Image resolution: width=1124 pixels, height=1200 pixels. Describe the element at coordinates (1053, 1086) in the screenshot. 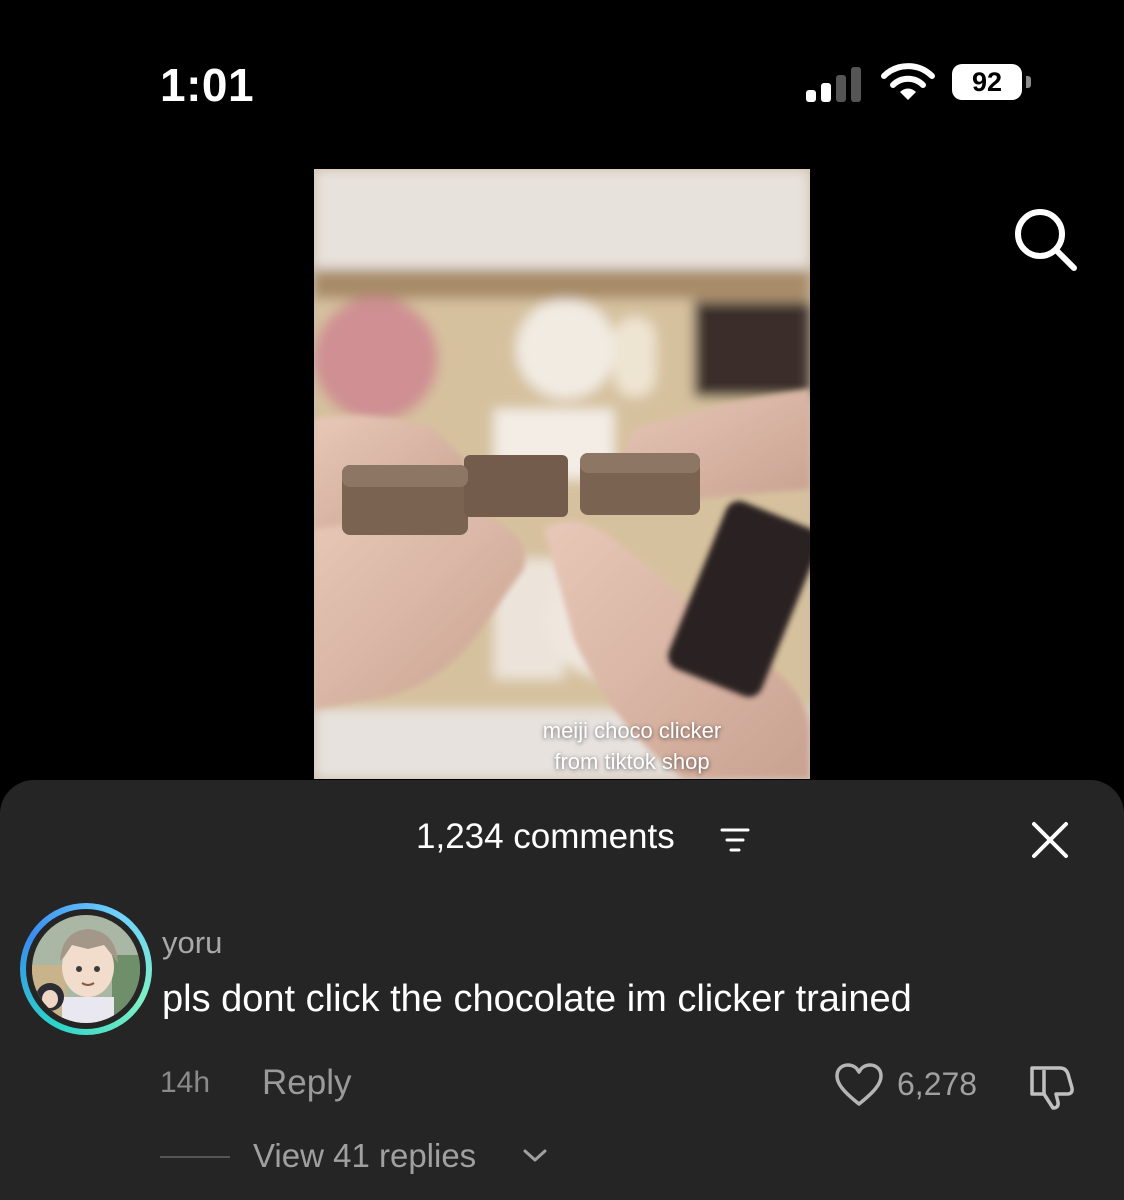

I see `dislike-icon` at that location.